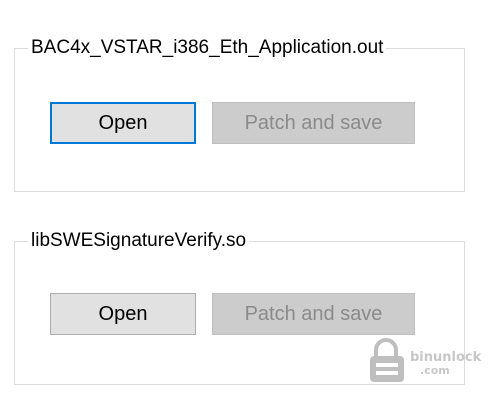 The width and height of the screenshot is (488, 408). I want to click on group-title-2: libSWESignatureVerify.so, so click(139, 241).